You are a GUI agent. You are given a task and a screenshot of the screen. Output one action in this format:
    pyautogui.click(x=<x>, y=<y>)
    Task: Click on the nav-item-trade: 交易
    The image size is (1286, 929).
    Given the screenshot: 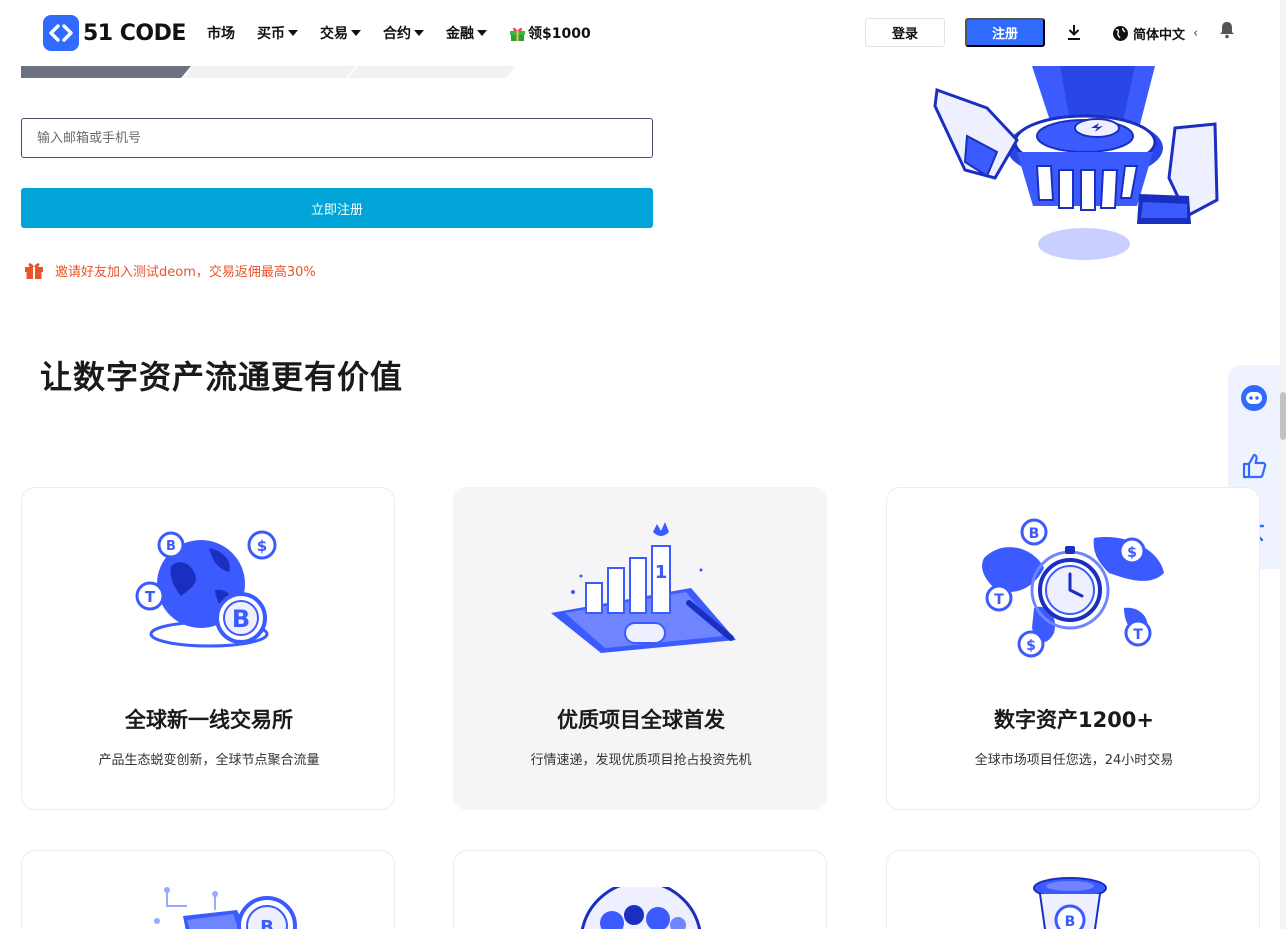 What is the action you would take?
    pyautogui.click(x=340, y=33)
    